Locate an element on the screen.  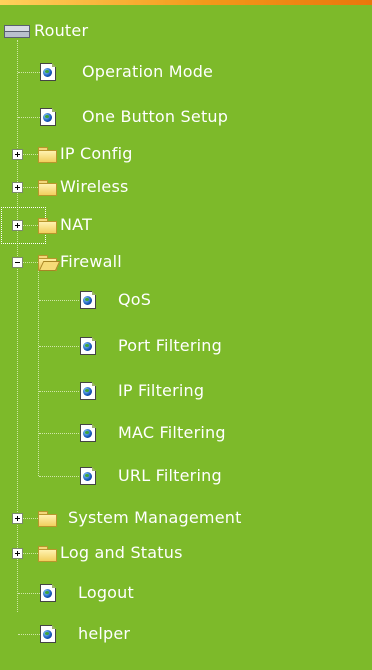
ip-filtering-label: IP Filtering is located at coordinates (161, 390).